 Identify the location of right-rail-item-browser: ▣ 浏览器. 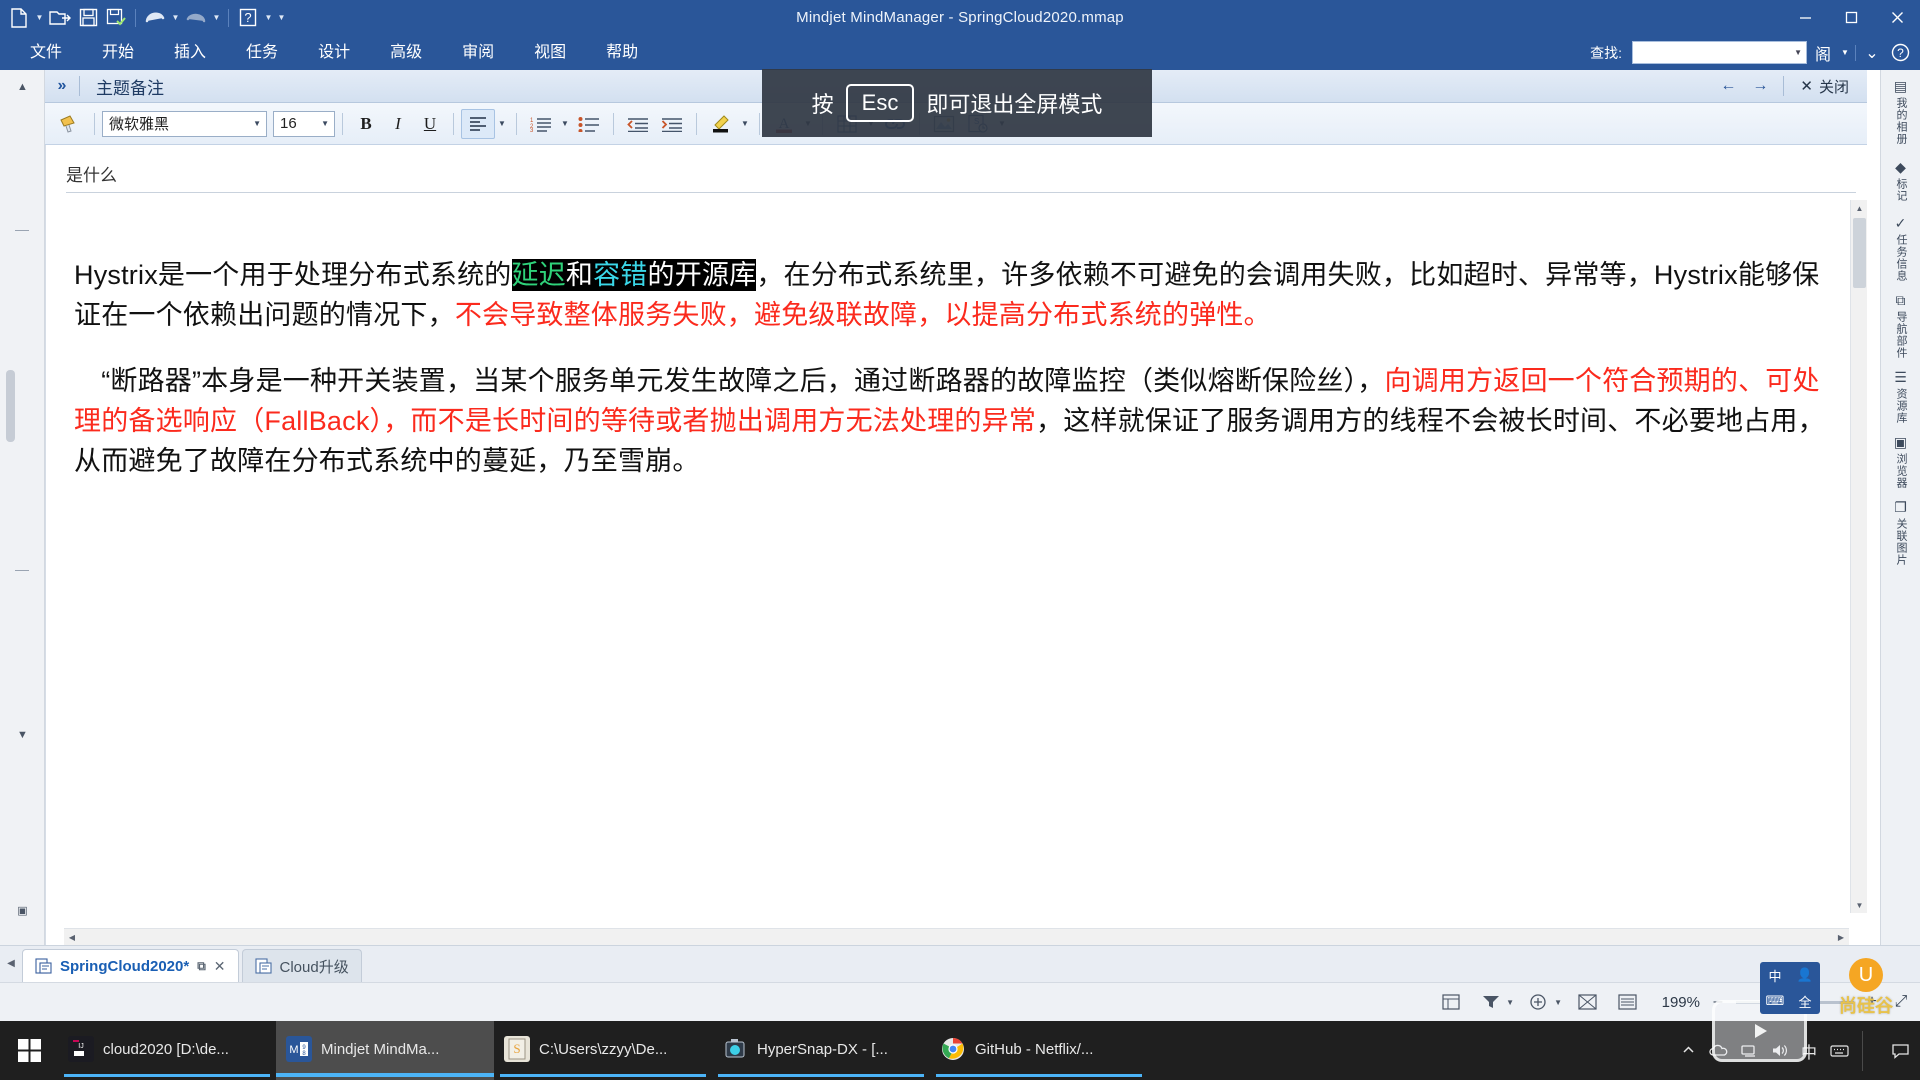
(1901, 461).